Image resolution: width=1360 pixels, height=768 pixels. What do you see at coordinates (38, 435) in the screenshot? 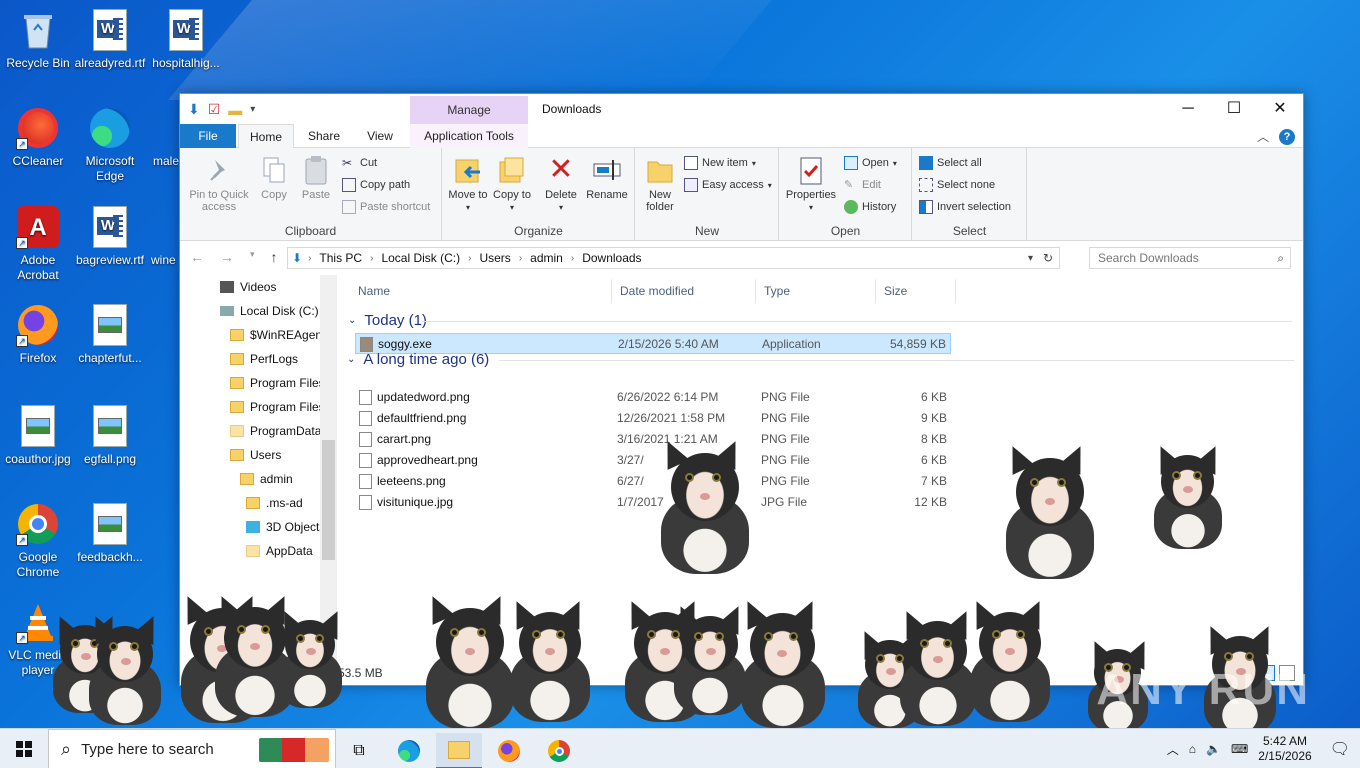
I see `desktop-icon-coauthor: coauthor.jpg` at bounding box center [38, 435].